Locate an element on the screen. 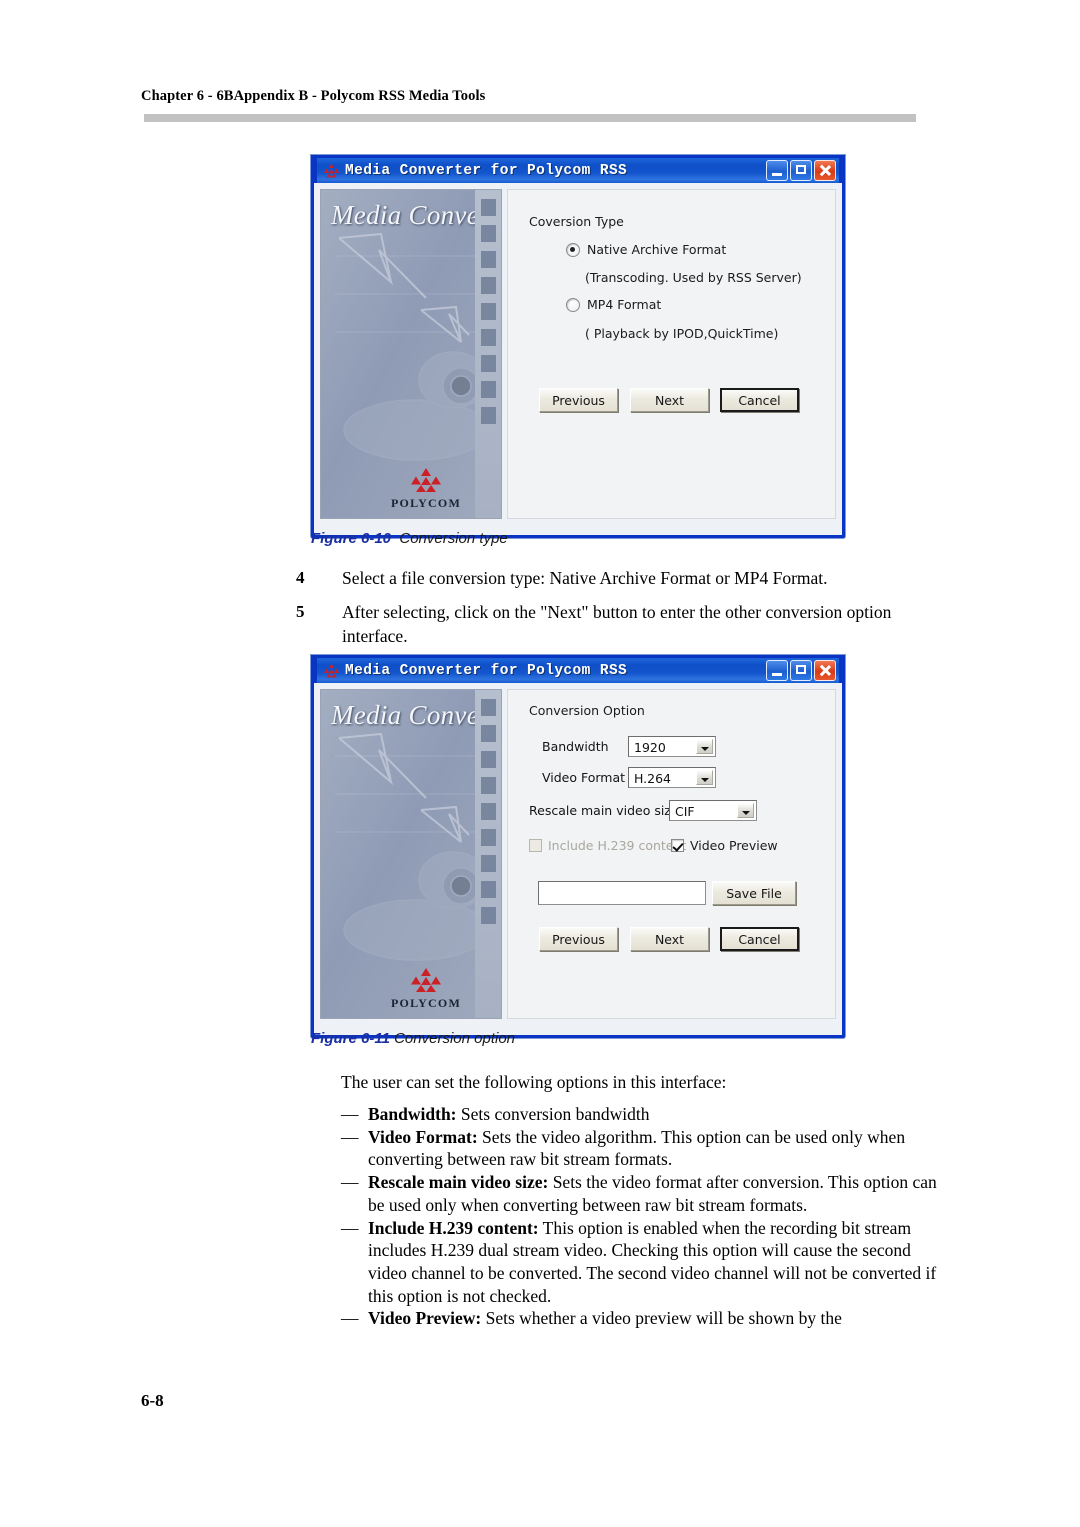  include-h239-label: Include H.239 content is located at coordinates (617, 845).